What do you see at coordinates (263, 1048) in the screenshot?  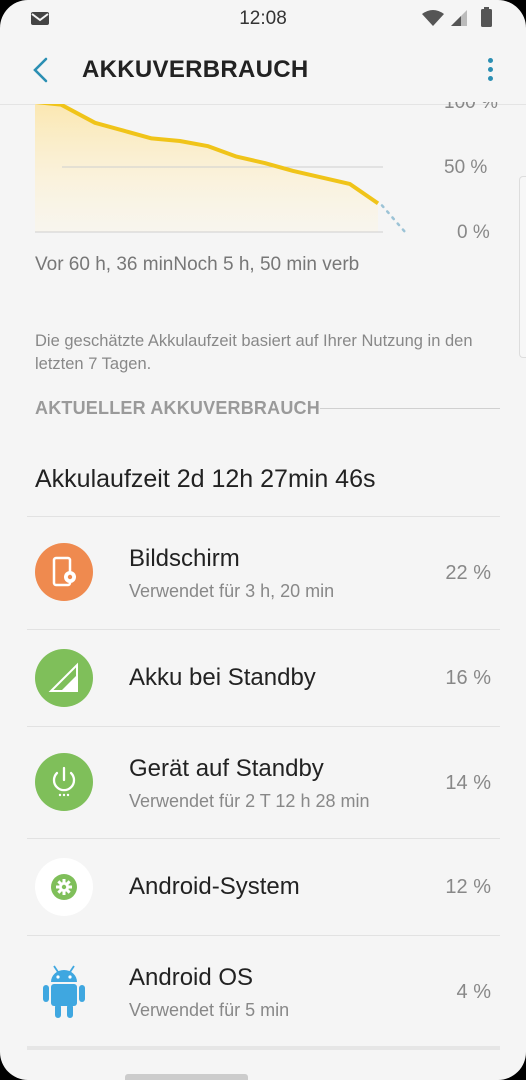 I see `divider` at bounding box center [263, 1048].